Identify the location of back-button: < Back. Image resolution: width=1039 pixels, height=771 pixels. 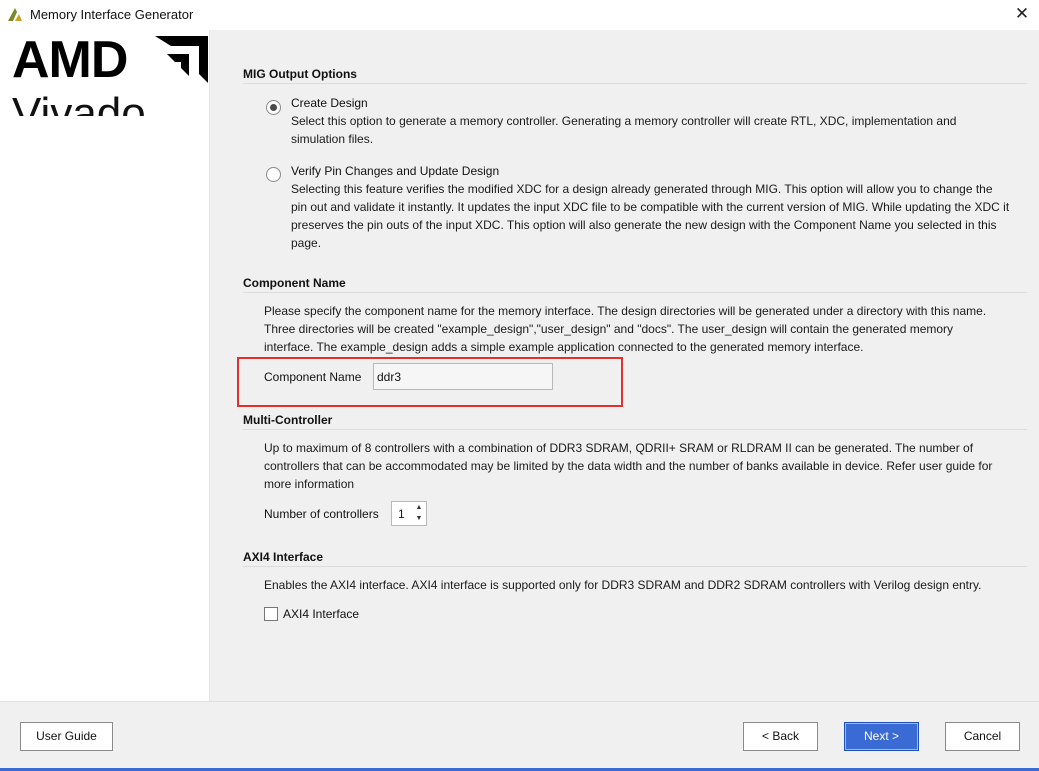
(780, 736).